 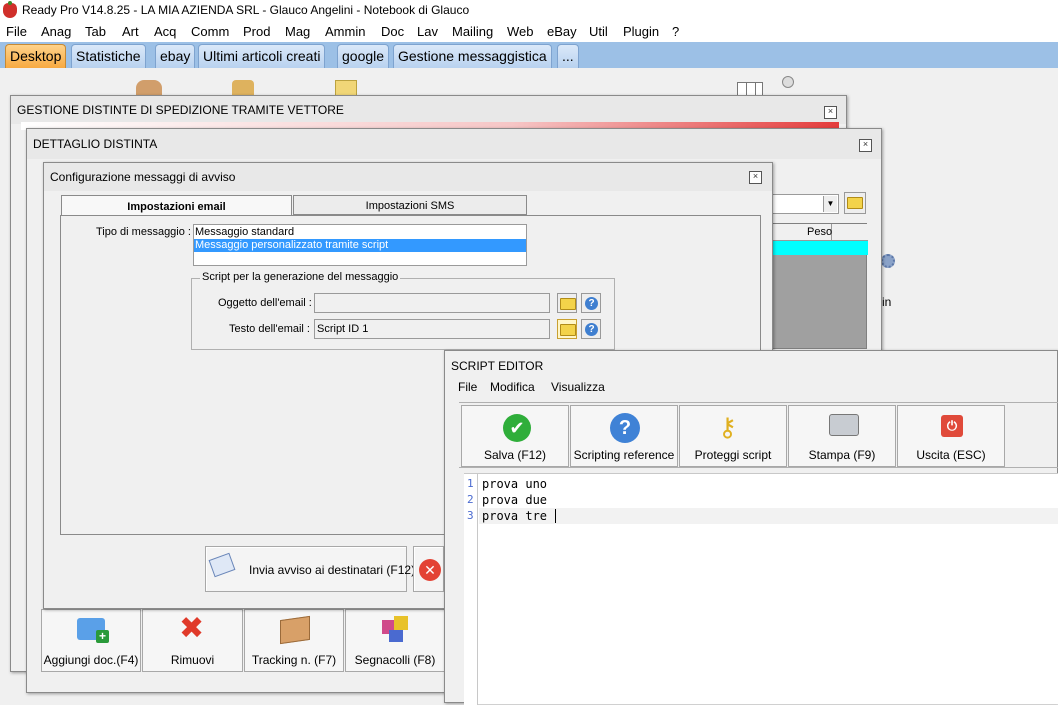 What do you see at coordinates (887, 302) in the screenshot?
I see `partial-label: in` at bounding box center [887, 302].